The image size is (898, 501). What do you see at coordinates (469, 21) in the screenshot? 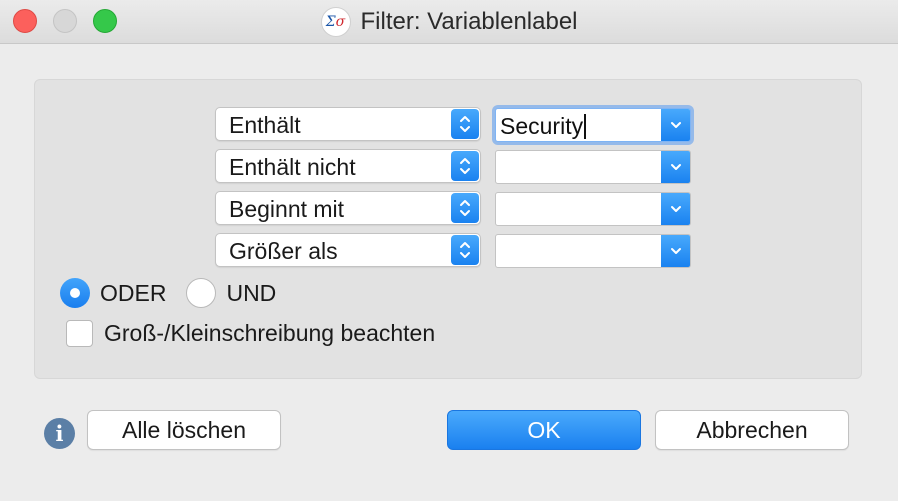
I see `window-title: Filter: Variablenlabel` at bounding box center [469, 21].